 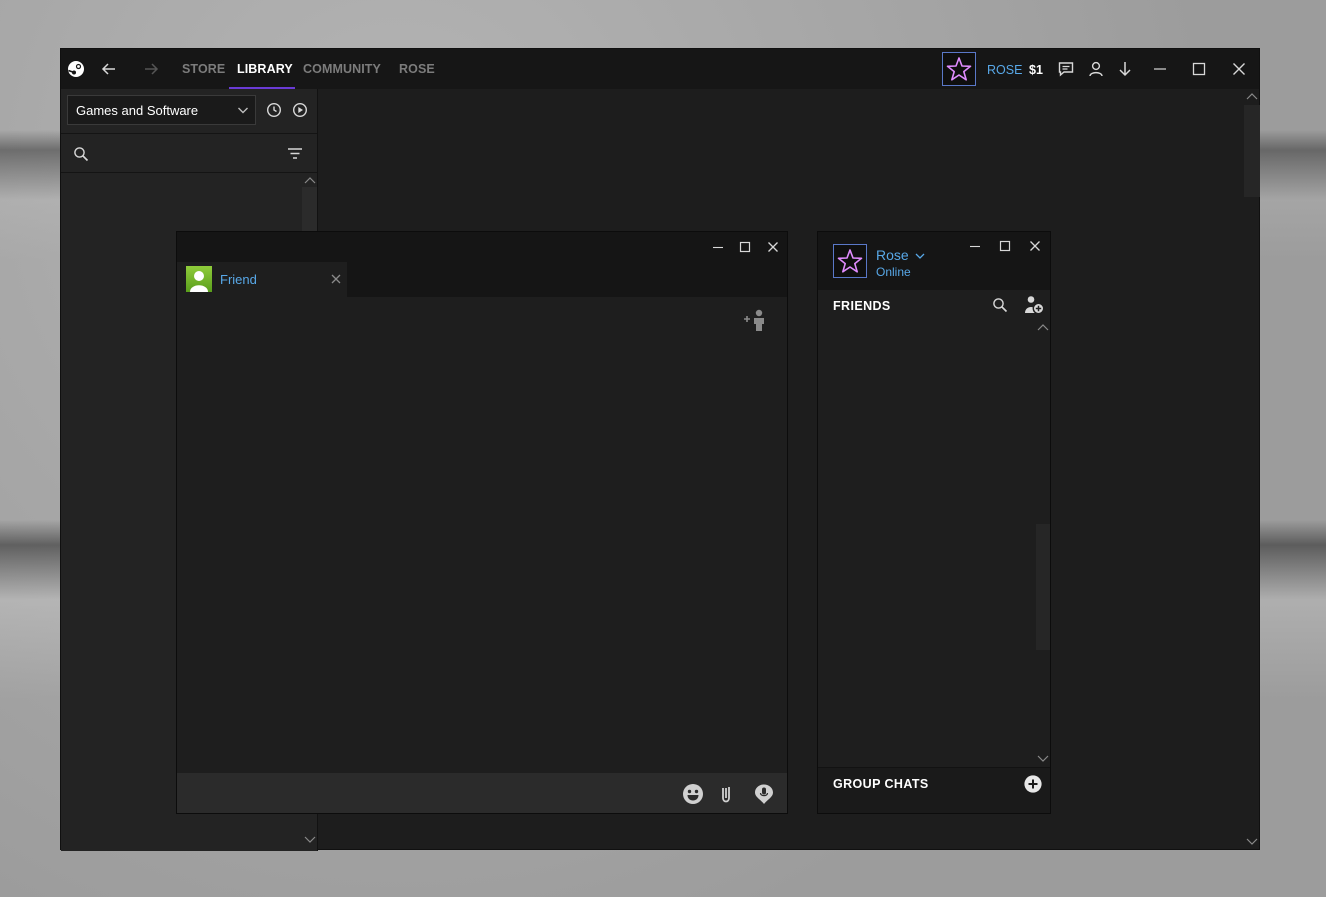 What do you see at coordinates (1043, 327) in the screenshot?
I see `friends-scroll-up-icon` at bounding box center [1043, 327].